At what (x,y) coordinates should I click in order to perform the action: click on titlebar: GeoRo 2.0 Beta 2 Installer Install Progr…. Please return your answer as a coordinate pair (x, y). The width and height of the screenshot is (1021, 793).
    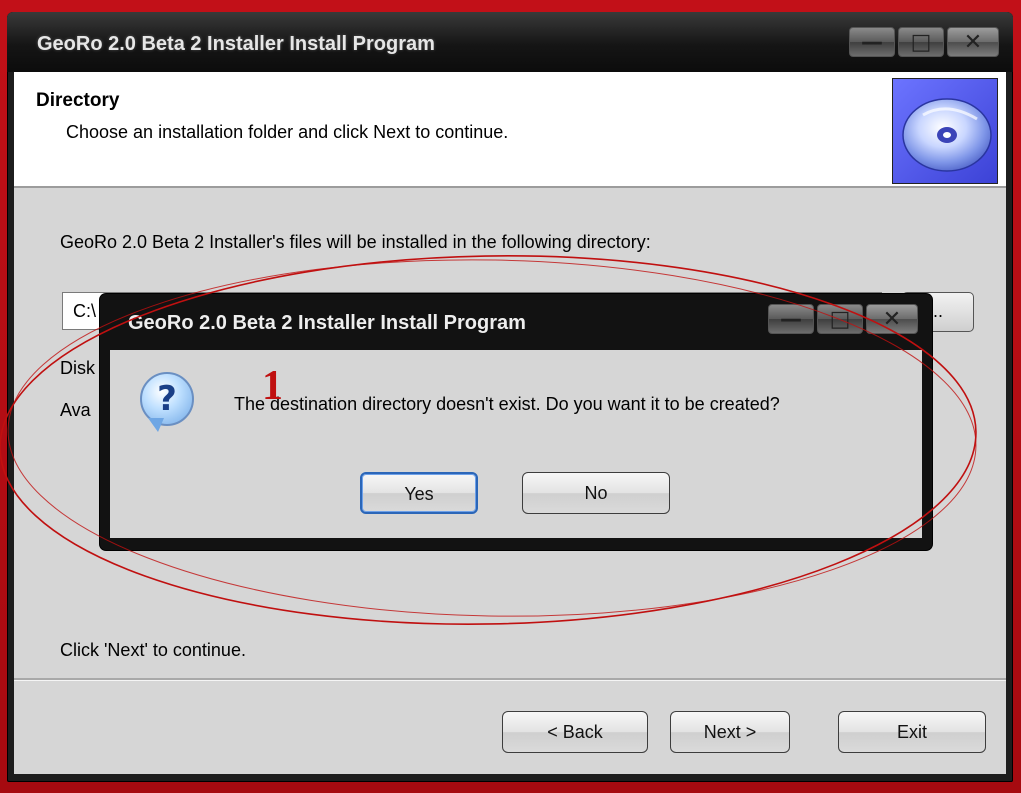
    Looking at the image, I should click on (510, 42).